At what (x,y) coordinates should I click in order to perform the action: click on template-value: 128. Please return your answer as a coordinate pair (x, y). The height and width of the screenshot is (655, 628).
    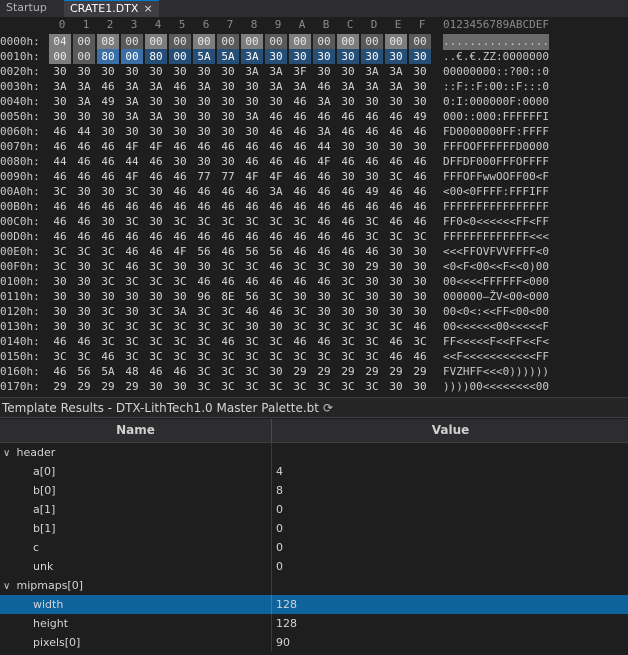
    Looking at the image, I should click on (286, 604).